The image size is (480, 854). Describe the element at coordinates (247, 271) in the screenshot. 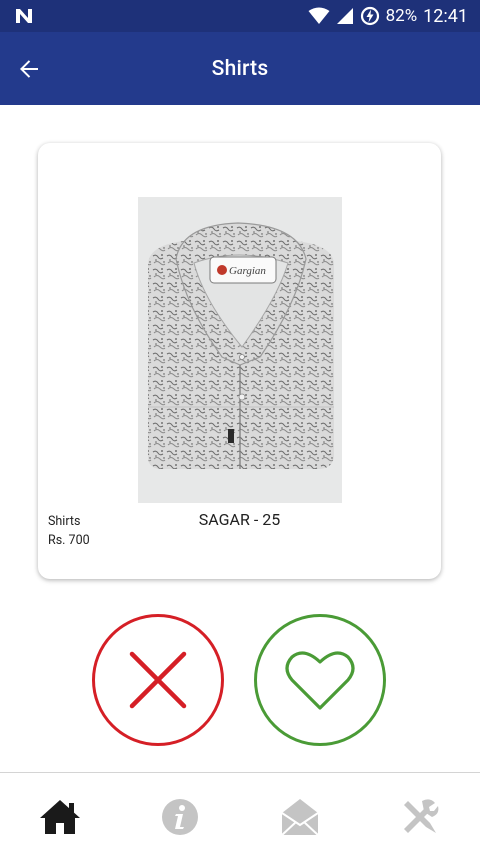

I see `brand-label: Gargian` at that location.